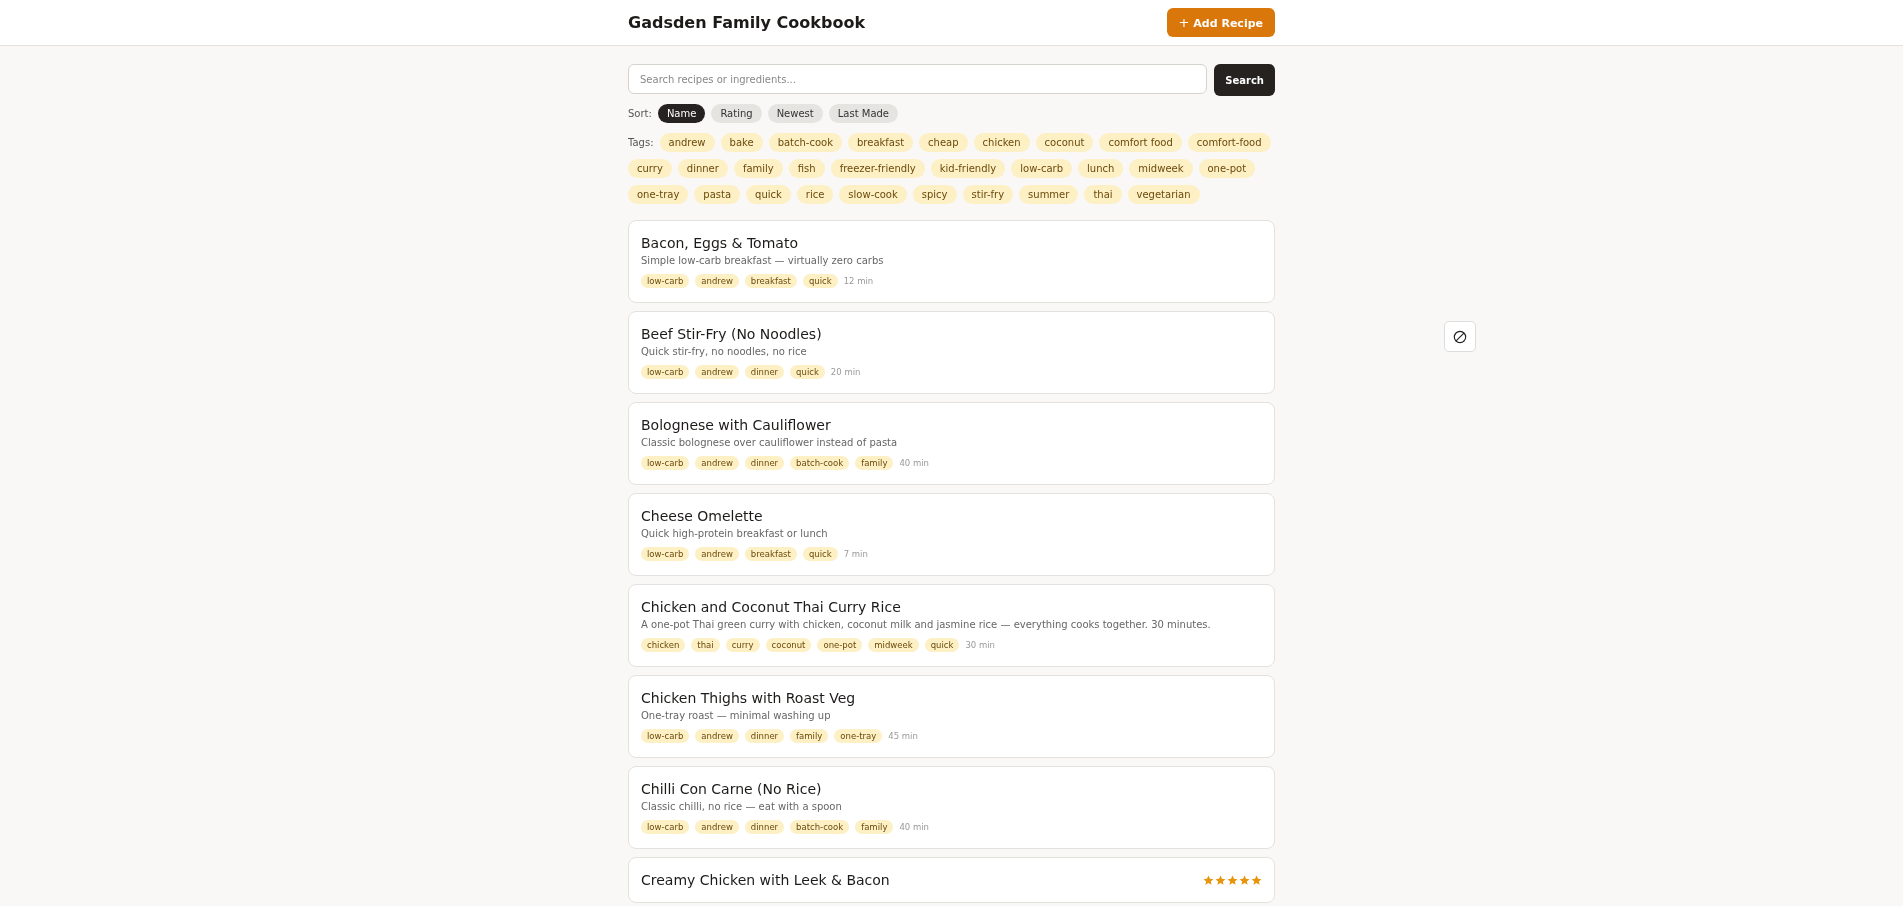  What do you see at coordinates (741, 142) in the screenshot?
I see `tag-filter: bake` at bounding box center [741, 142].